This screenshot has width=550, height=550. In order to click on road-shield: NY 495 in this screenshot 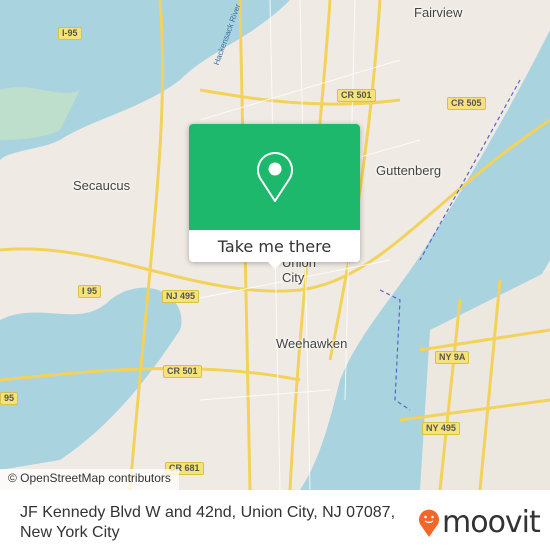, I will do `click(441, 428)`.